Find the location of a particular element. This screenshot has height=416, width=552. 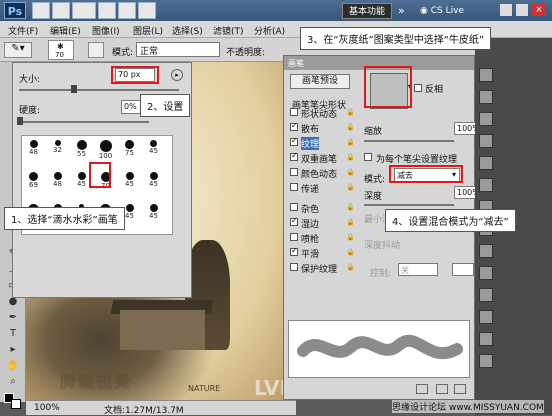

blur-tool-icon: ● is located at coordinates (13, 303).